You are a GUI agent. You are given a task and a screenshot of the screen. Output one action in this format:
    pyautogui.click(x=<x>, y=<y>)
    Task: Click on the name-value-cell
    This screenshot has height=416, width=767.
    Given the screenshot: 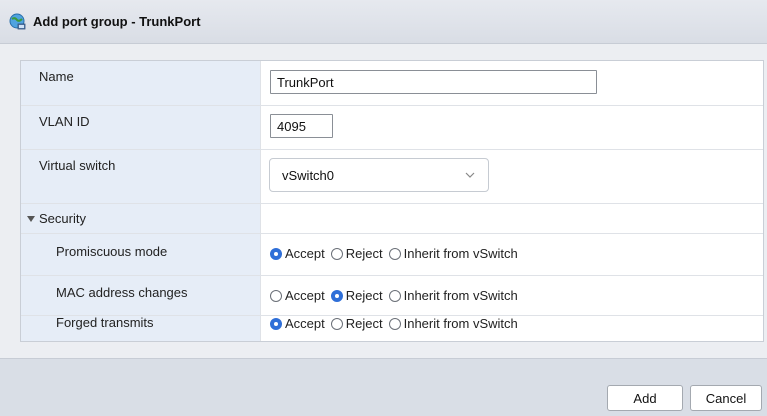 What is the action you would take?
    pyautogui.click(x=512, y=83)
    